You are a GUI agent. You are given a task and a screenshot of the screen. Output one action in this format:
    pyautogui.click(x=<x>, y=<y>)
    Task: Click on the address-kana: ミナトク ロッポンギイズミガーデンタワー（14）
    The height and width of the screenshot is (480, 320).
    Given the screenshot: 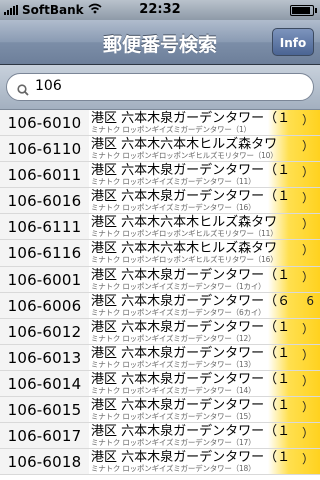 What is the action you would take?
    pyautogui.click(x=173, y=390)
    